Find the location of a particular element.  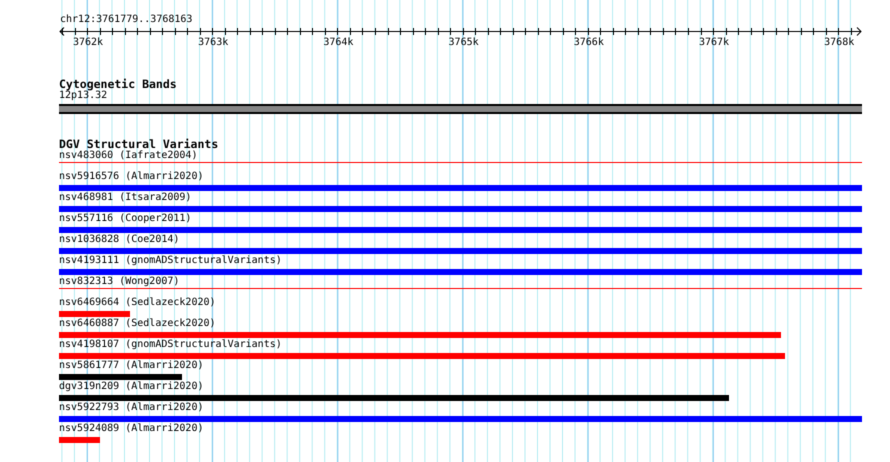

feature-label: nsv832313 (Wong2007) is located at coordinates (119, 282).